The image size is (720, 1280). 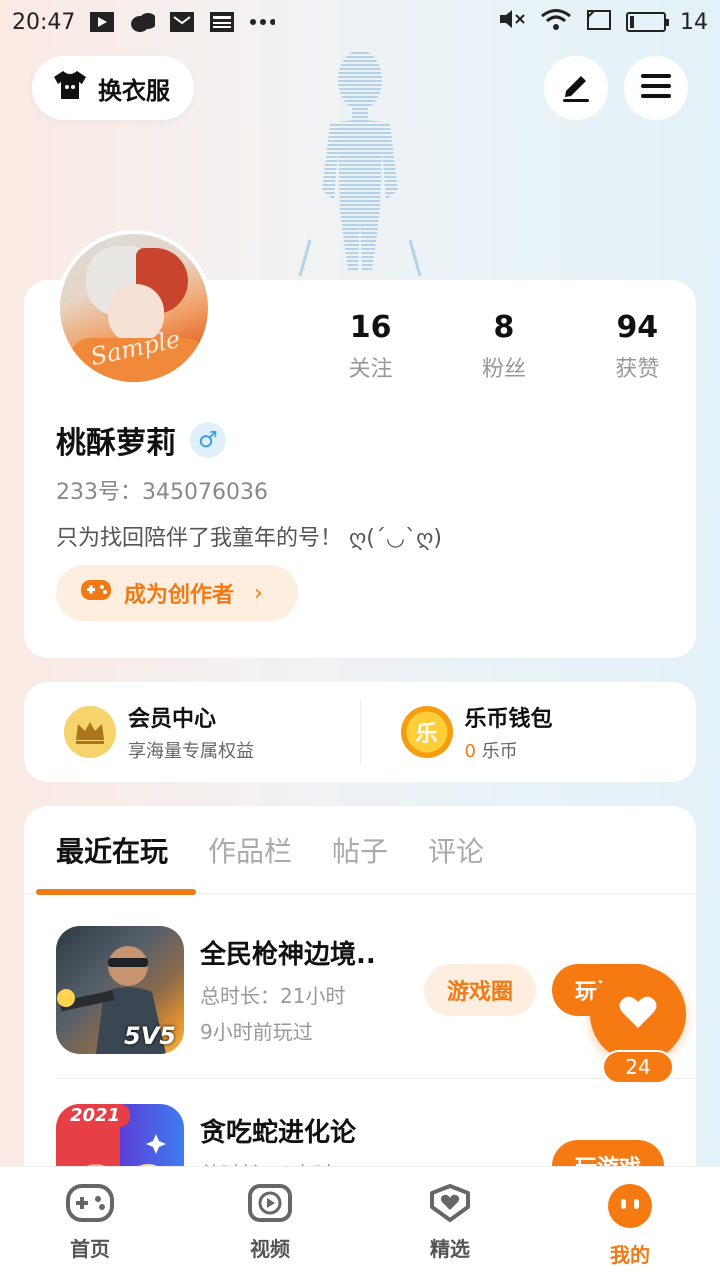 What do you see at coordinates (179, 595) in the screenshot?
I see `become-creator-label: 成为创作者` at bounding box center [179, 595].